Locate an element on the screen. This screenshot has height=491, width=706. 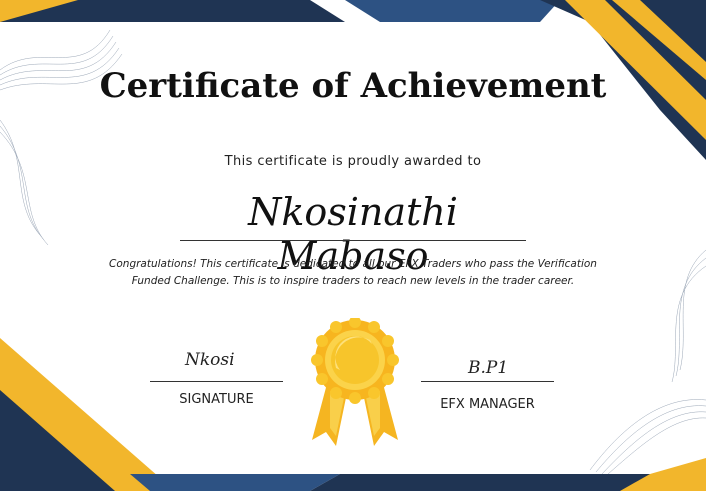
top-blue-band is located at coordinates (452, 11).